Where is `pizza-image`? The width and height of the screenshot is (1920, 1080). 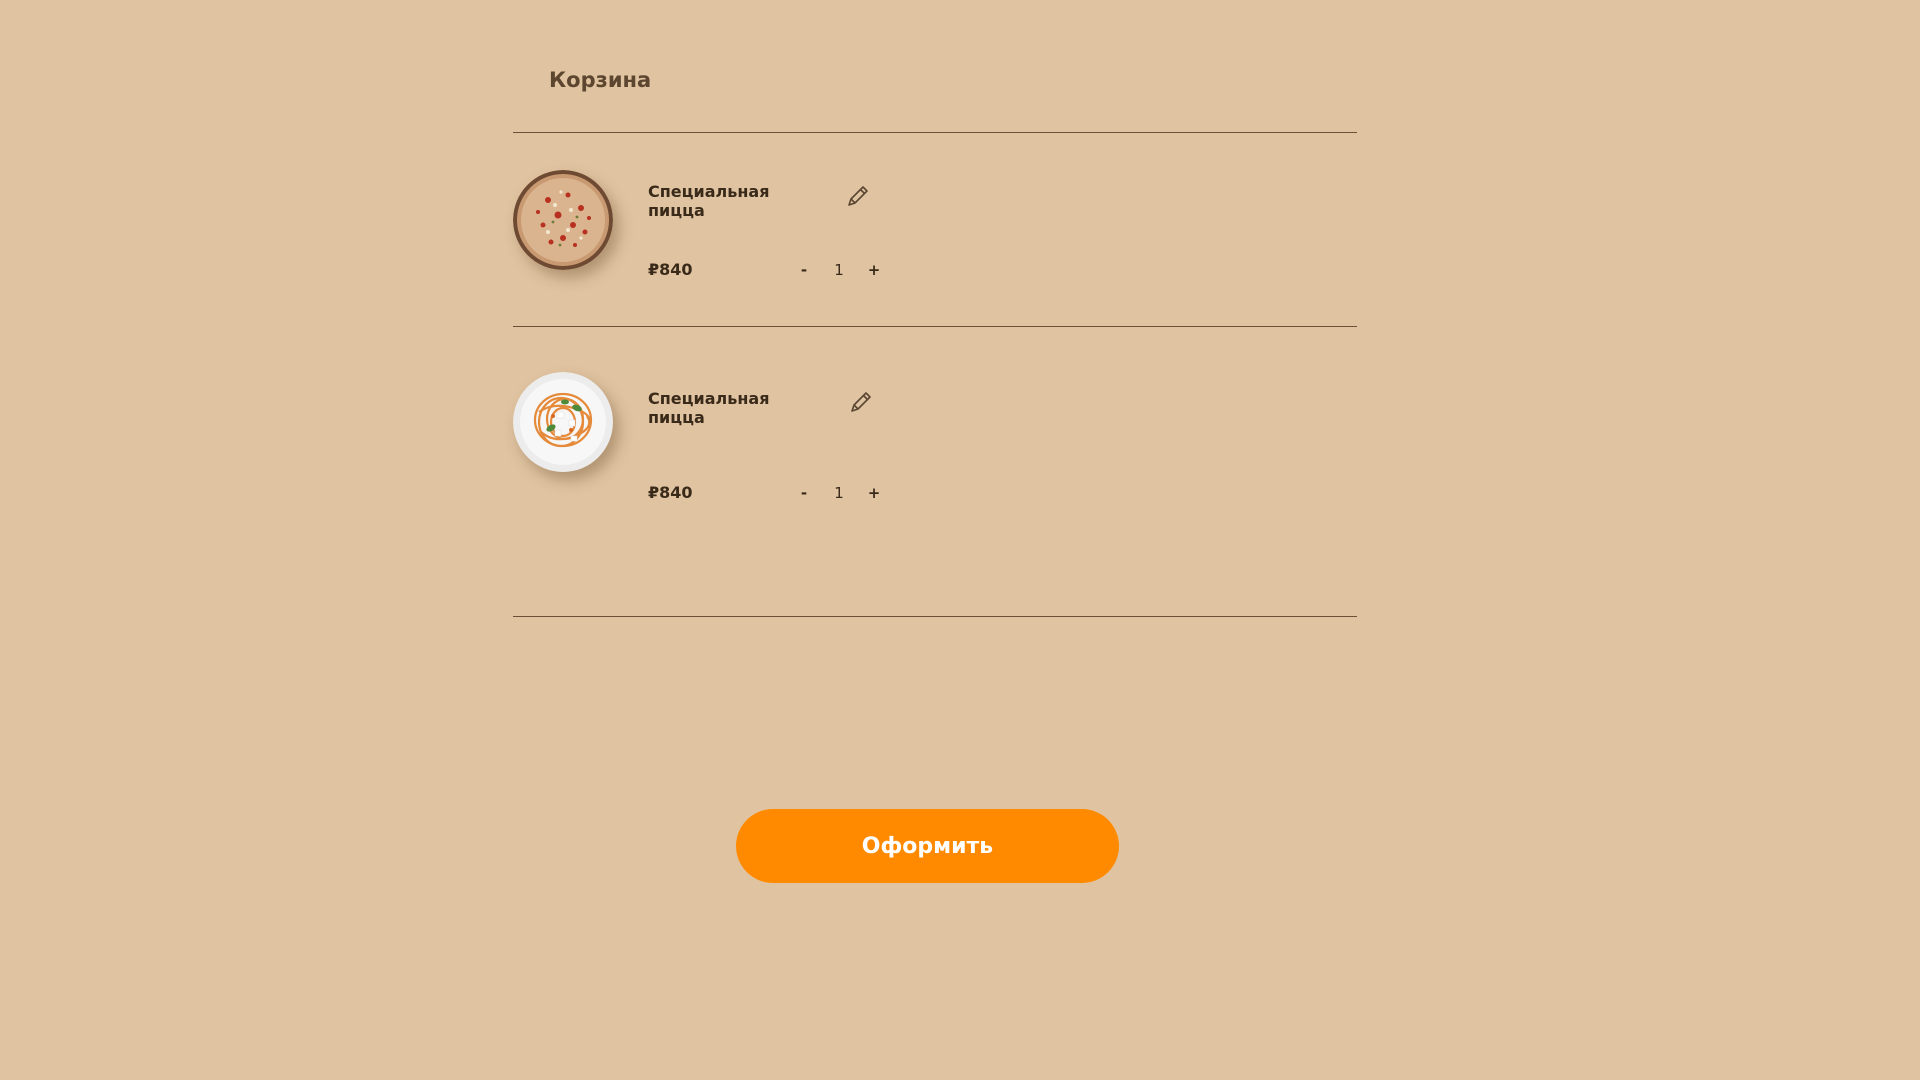 pizza-image is located at coordinates (563, 220).